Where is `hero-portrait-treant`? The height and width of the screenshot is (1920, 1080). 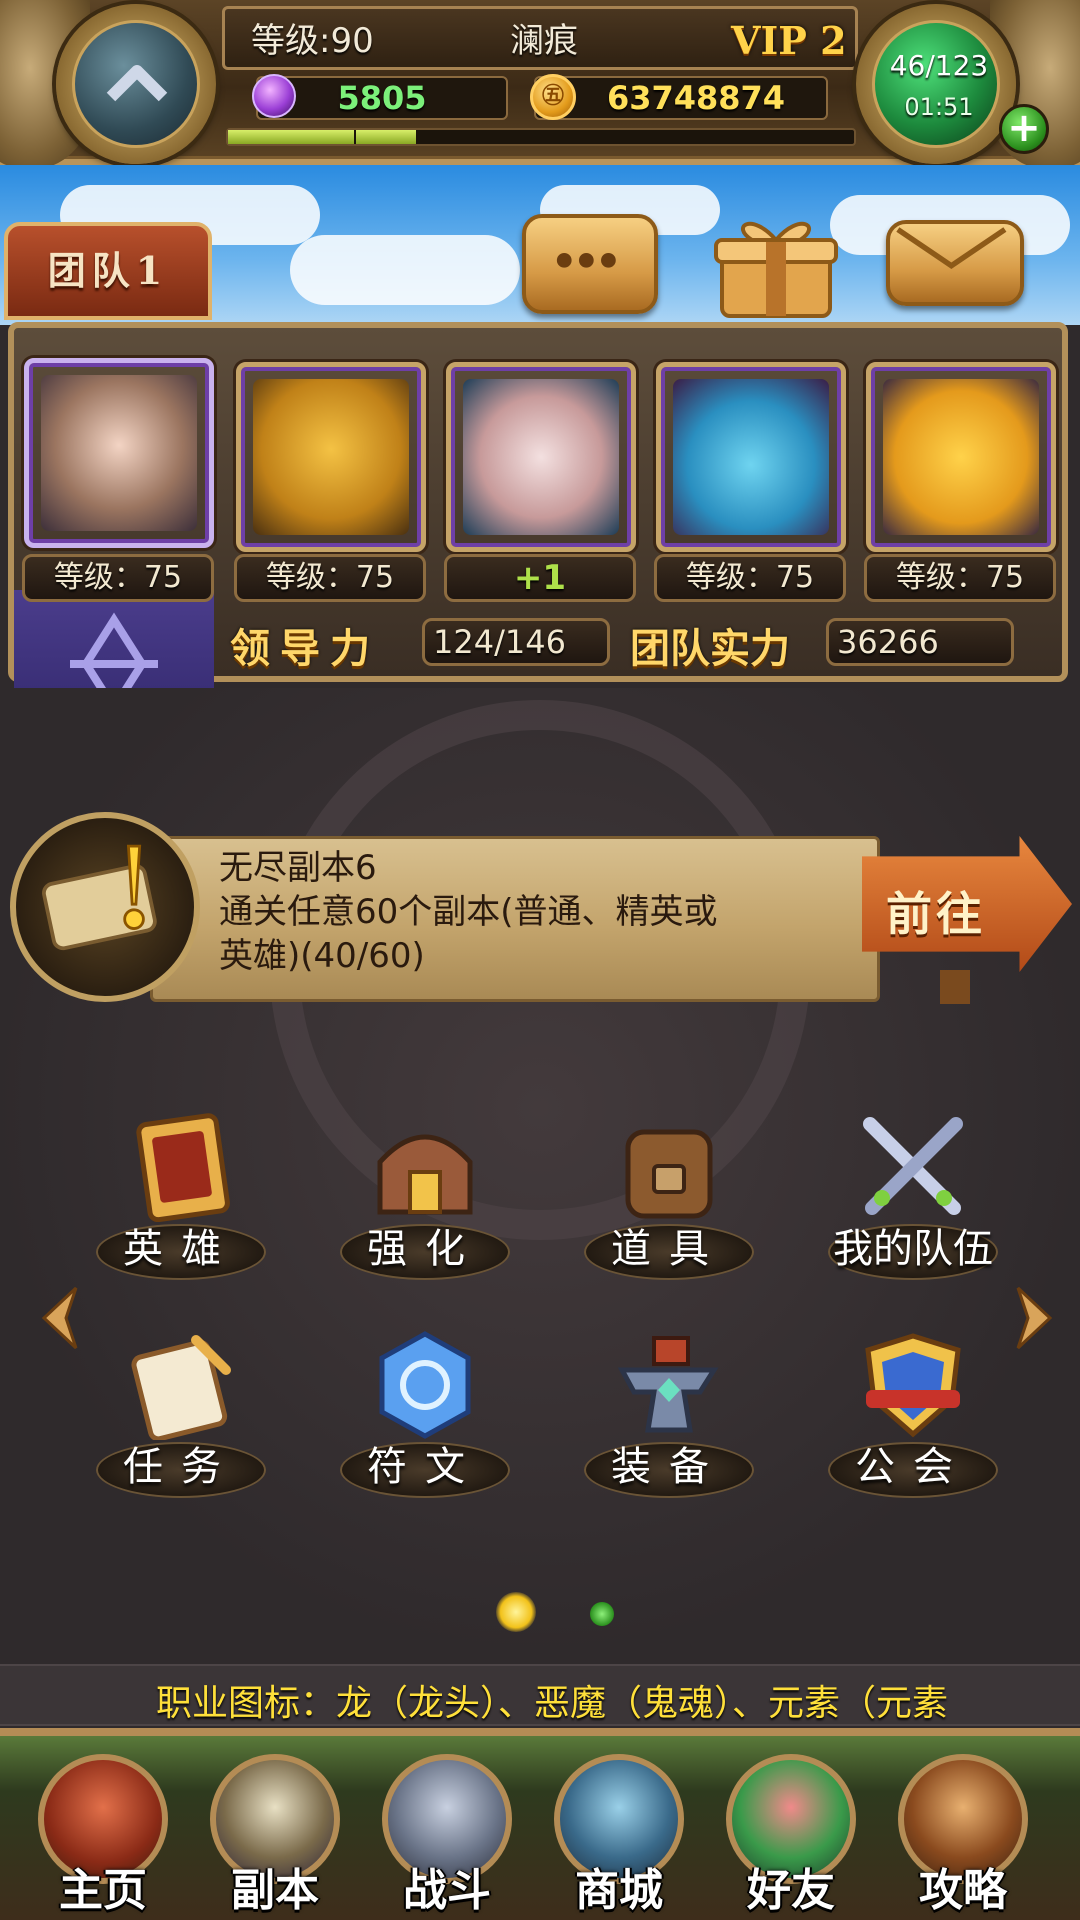 hero-portrait-treant is located at coordinates (331, 457).